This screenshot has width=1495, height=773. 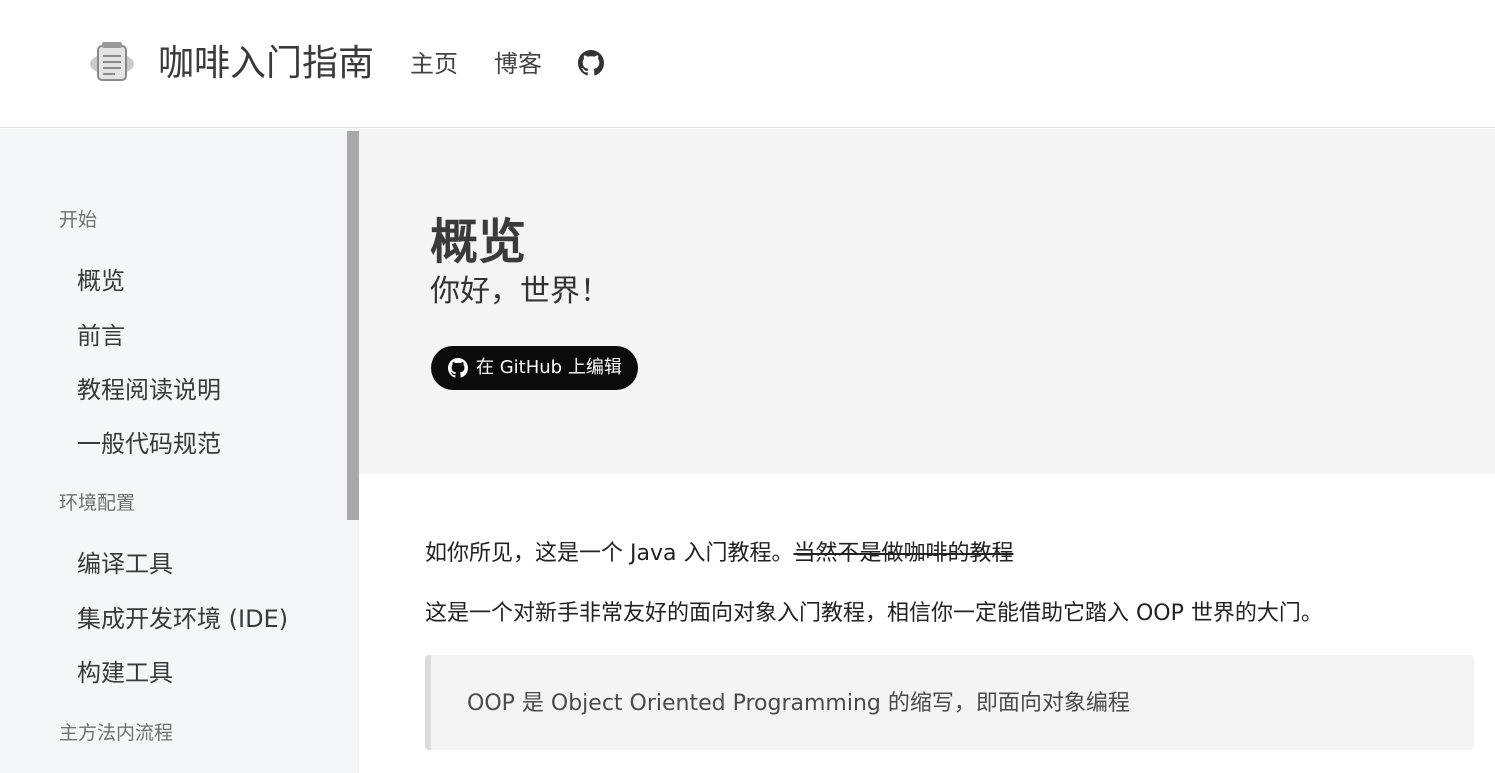 What do you see at coordinates (149, 444) in the screenshot?
I see `sidebar-item-code-style: 一般代码规范` at bounding box center [149, 444].